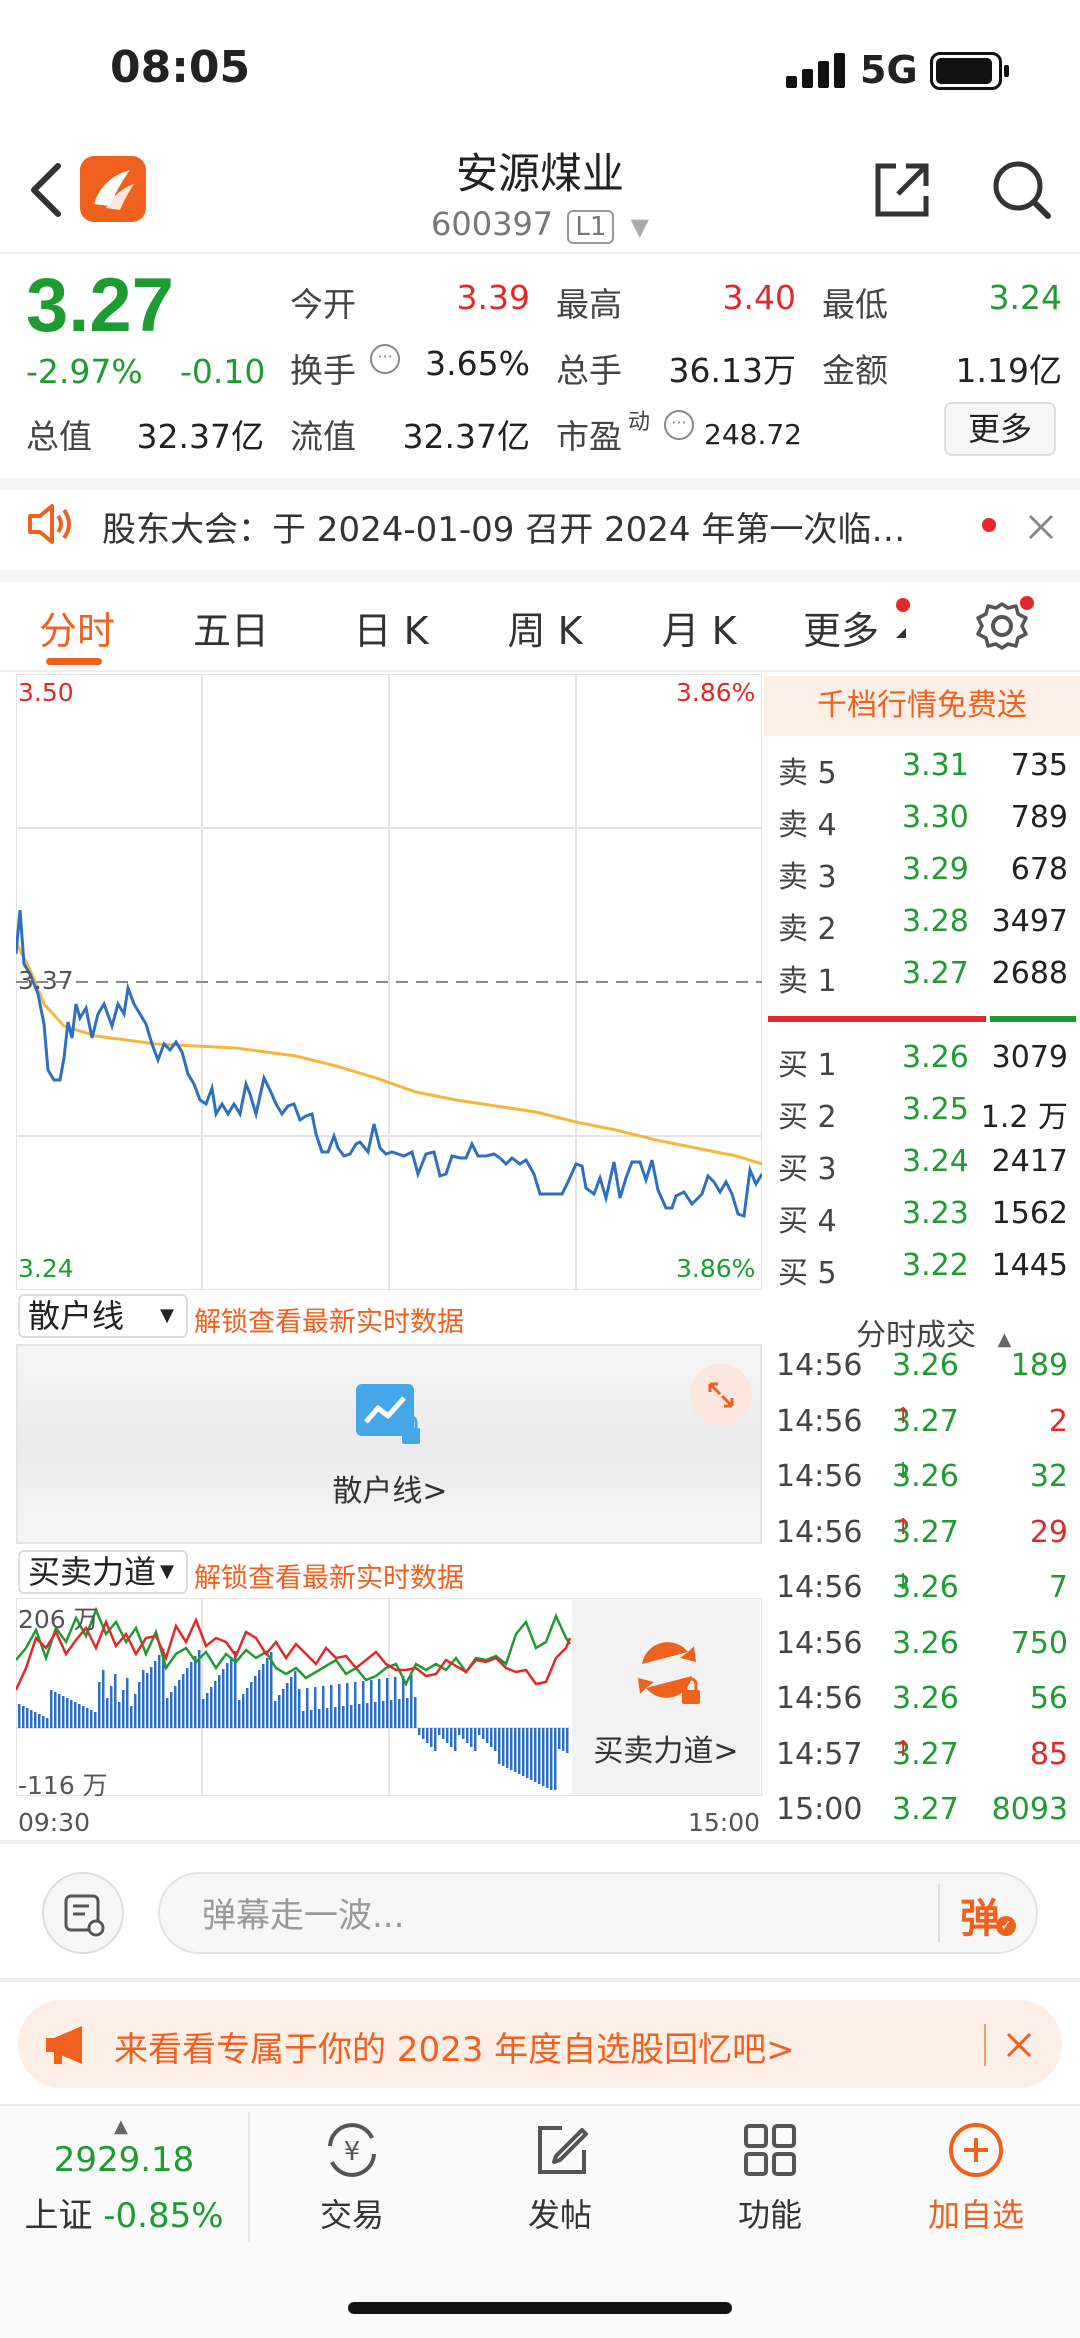 The image size is (1080, 2338). I want to click on index-line: 上证 -0.85%, so click(124, 2212).